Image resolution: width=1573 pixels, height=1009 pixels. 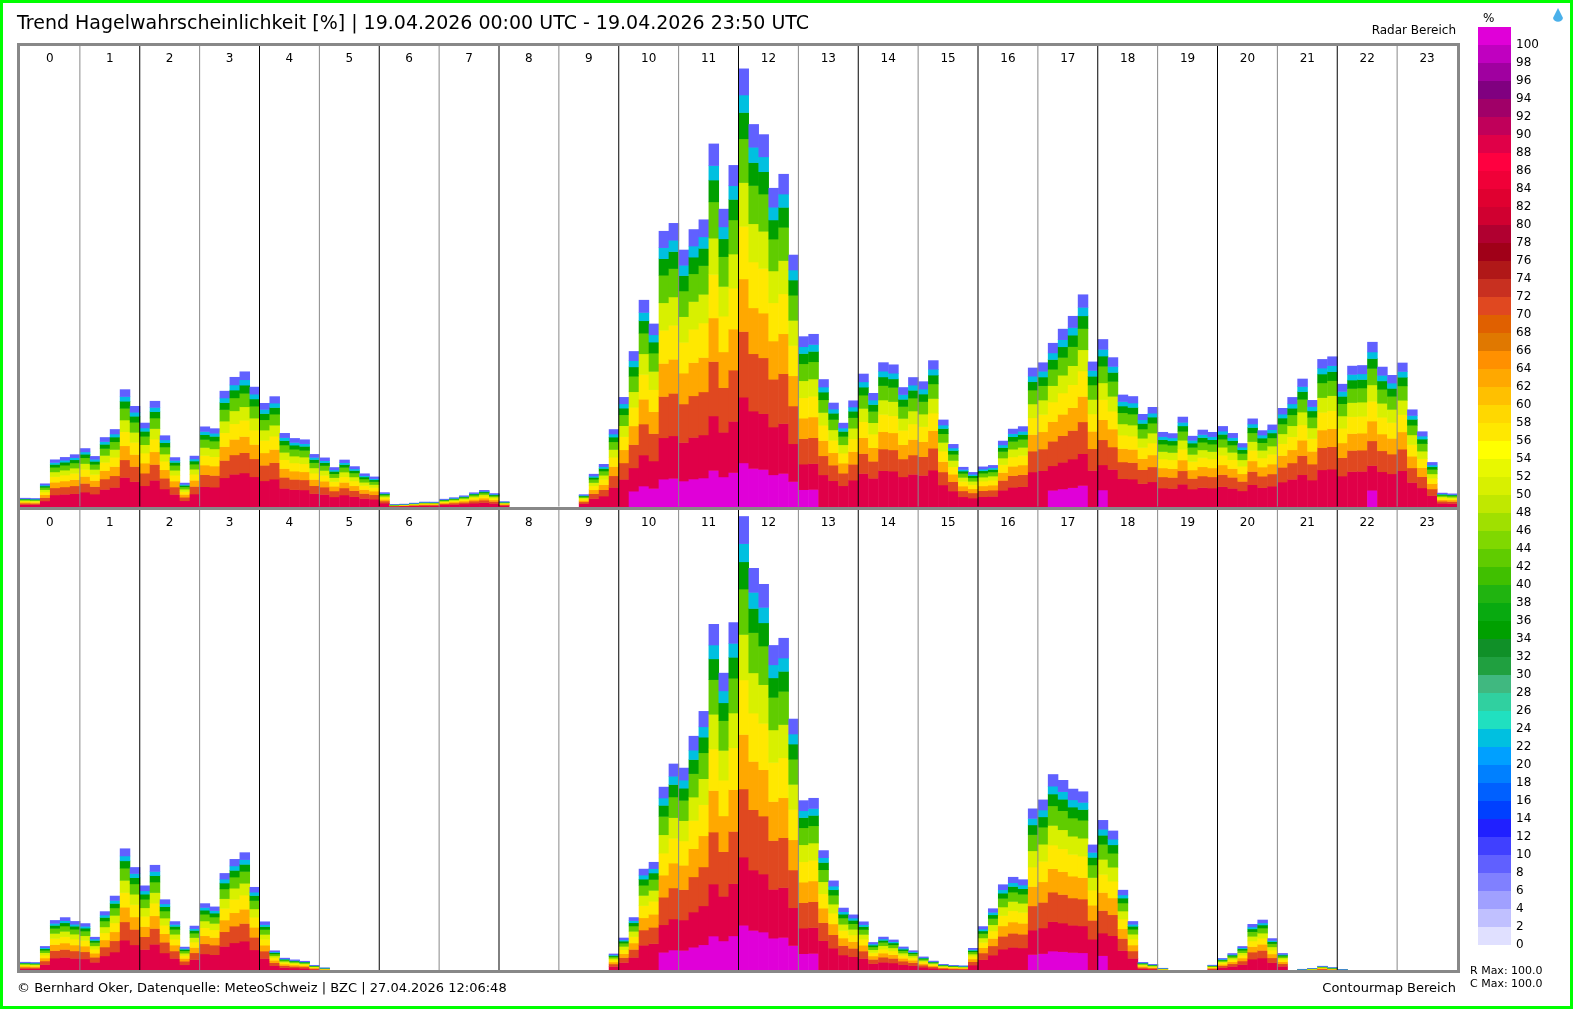 What do you see at coordinates (1520, 872) in the screenshot?
I see `legend-label: 8` at bounding box center [1520, 872].